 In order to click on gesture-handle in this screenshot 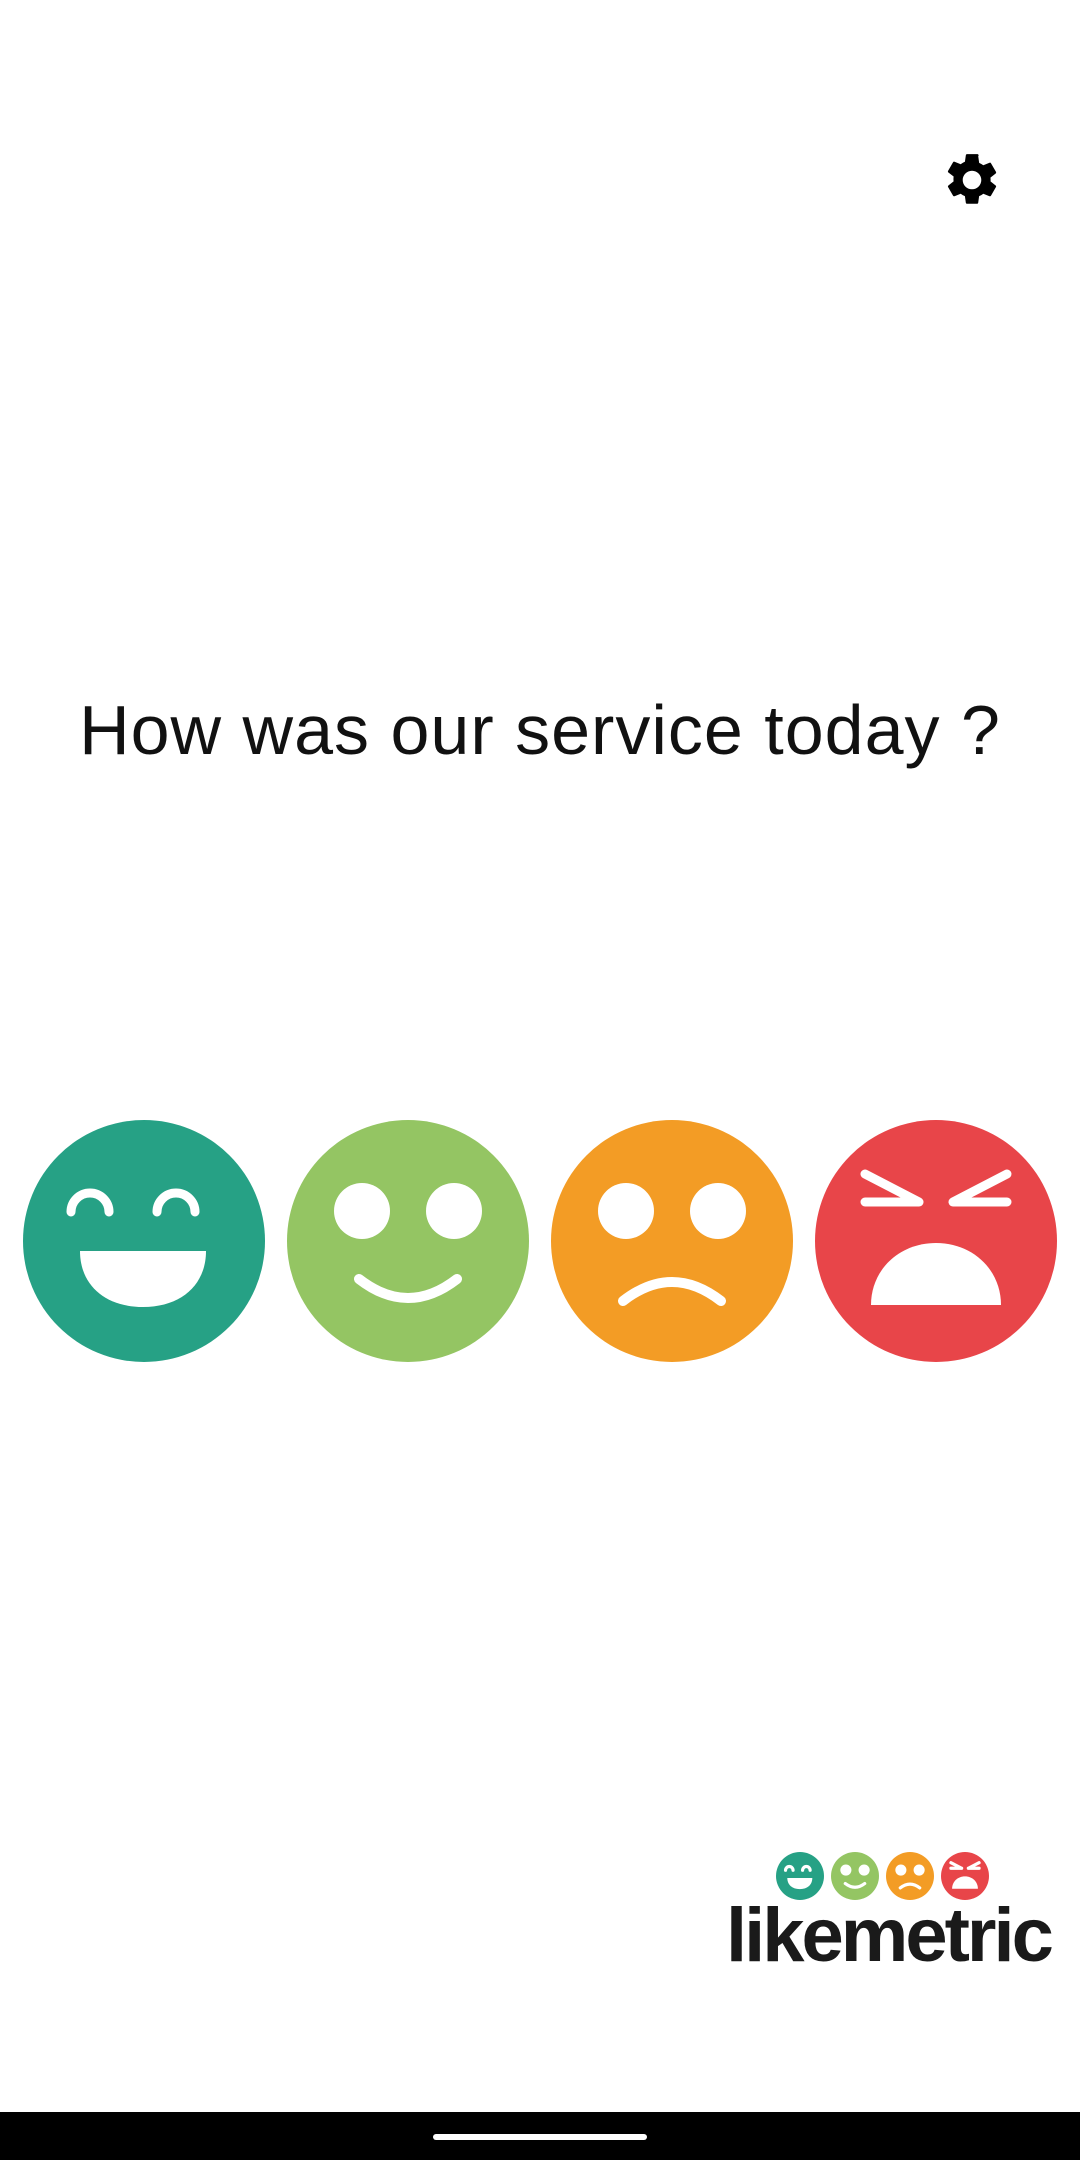, I will do `click(540, 2137)`.